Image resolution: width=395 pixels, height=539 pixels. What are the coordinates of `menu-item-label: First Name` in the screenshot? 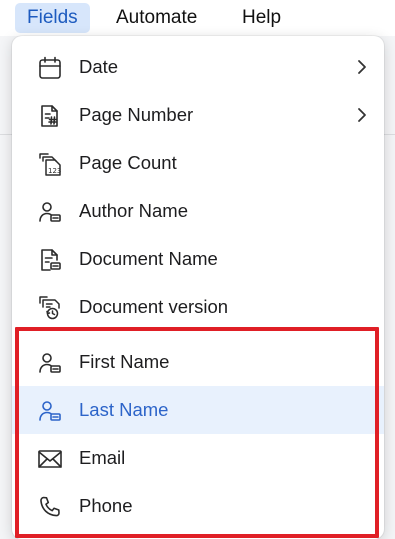 It's located at (124, 361).